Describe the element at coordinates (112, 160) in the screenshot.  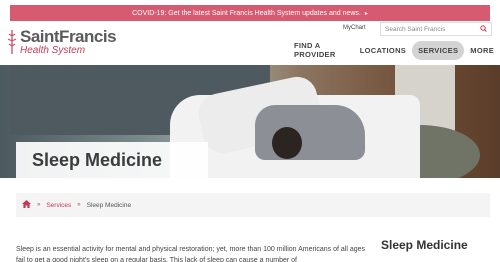
I see `page-title: Sleep Medicine` at that location.